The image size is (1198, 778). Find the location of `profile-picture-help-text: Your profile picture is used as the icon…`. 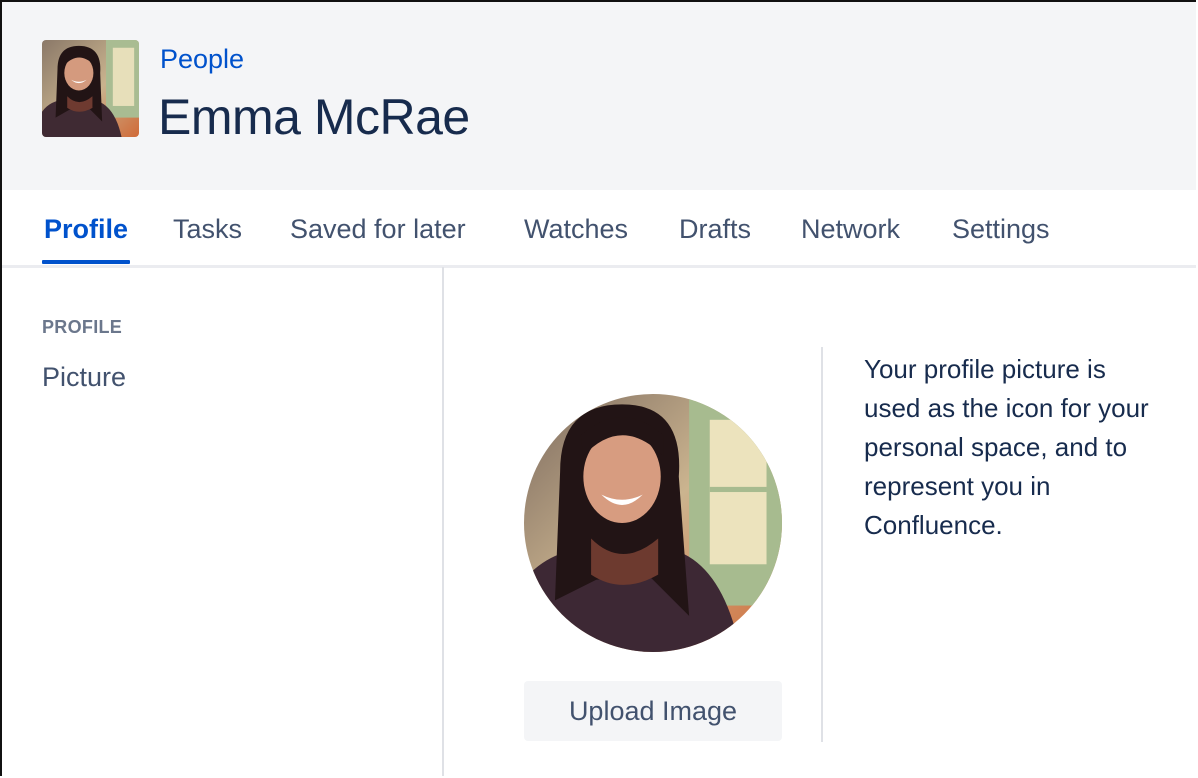

profile-picture-help-text: Your profile picture is used as the icon… is located at coordinates (1006, 447).